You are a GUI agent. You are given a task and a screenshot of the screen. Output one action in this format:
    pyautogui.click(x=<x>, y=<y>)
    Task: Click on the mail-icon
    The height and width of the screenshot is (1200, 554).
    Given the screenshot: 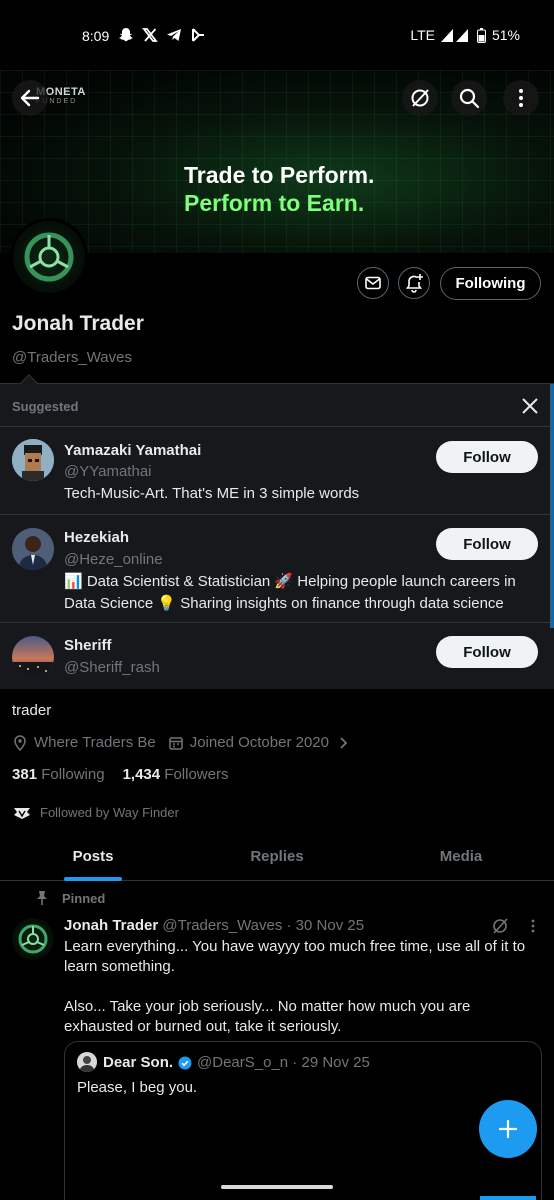 What is the action you would take?
    pyautogui.click(x=373, y=283)
    